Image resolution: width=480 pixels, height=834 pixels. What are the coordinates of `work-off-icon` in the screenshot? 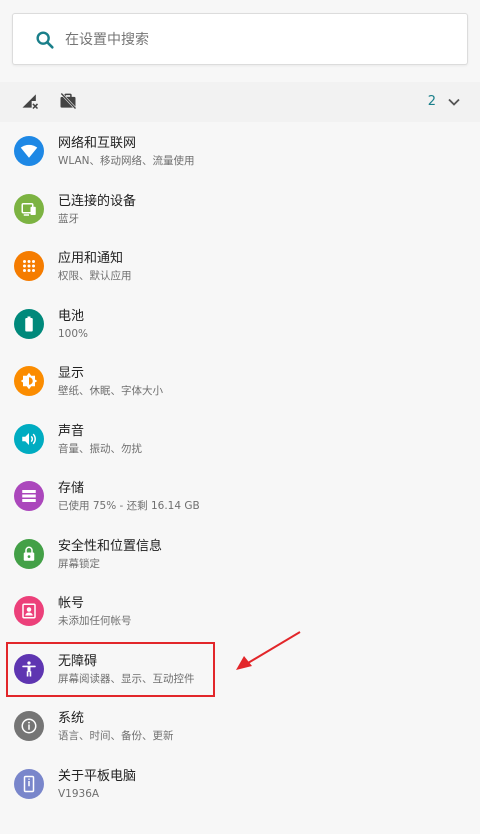 It's located at (68, 101).